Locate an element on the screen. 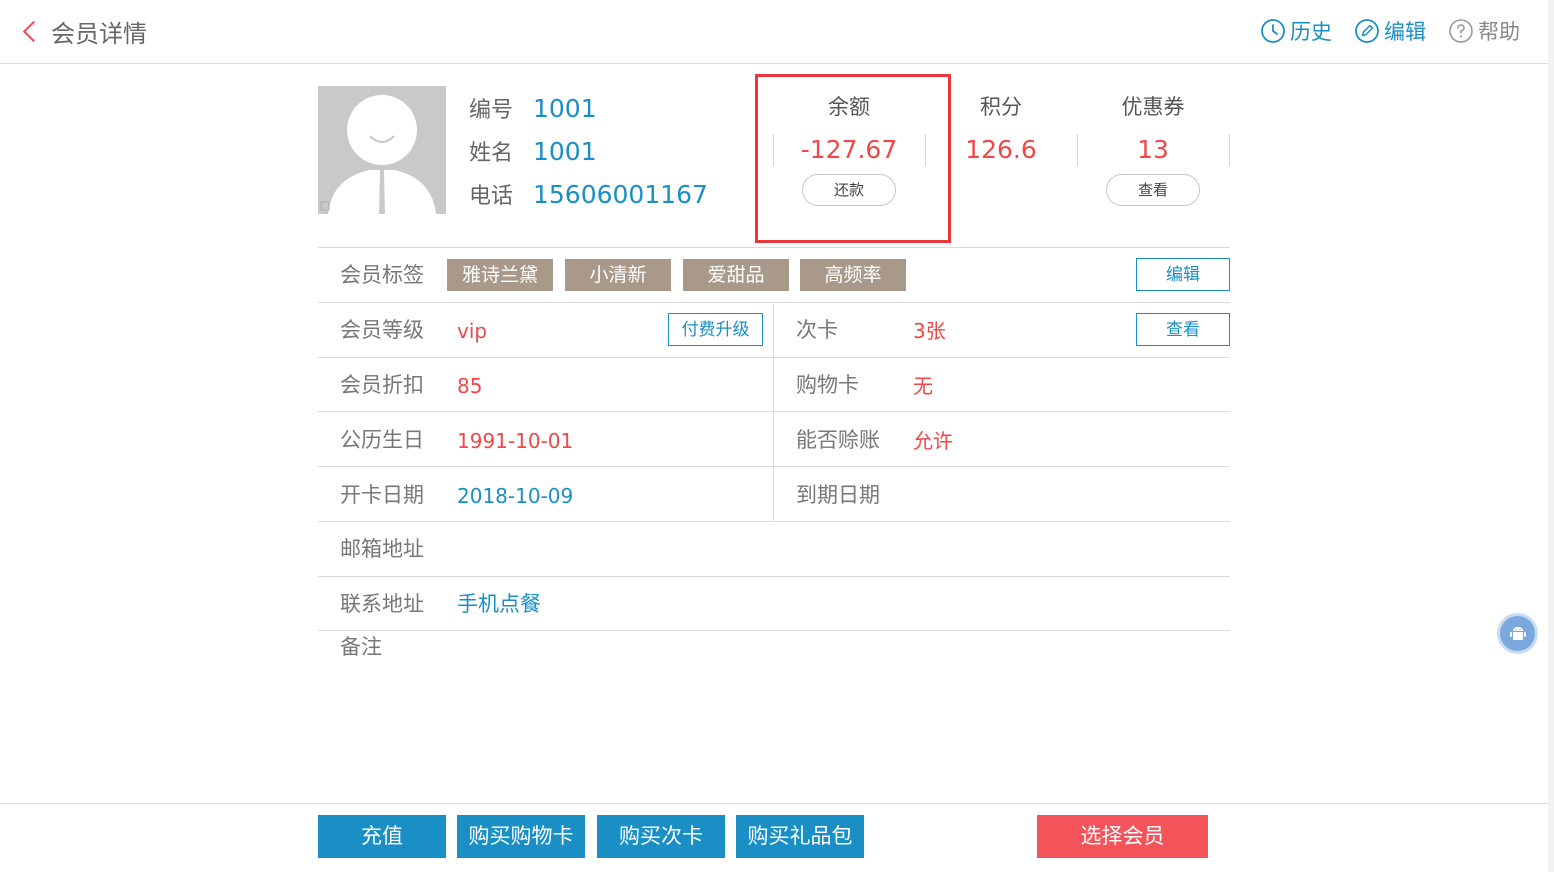  times-card-label: 次卡 is located at coordinates (817, 330).